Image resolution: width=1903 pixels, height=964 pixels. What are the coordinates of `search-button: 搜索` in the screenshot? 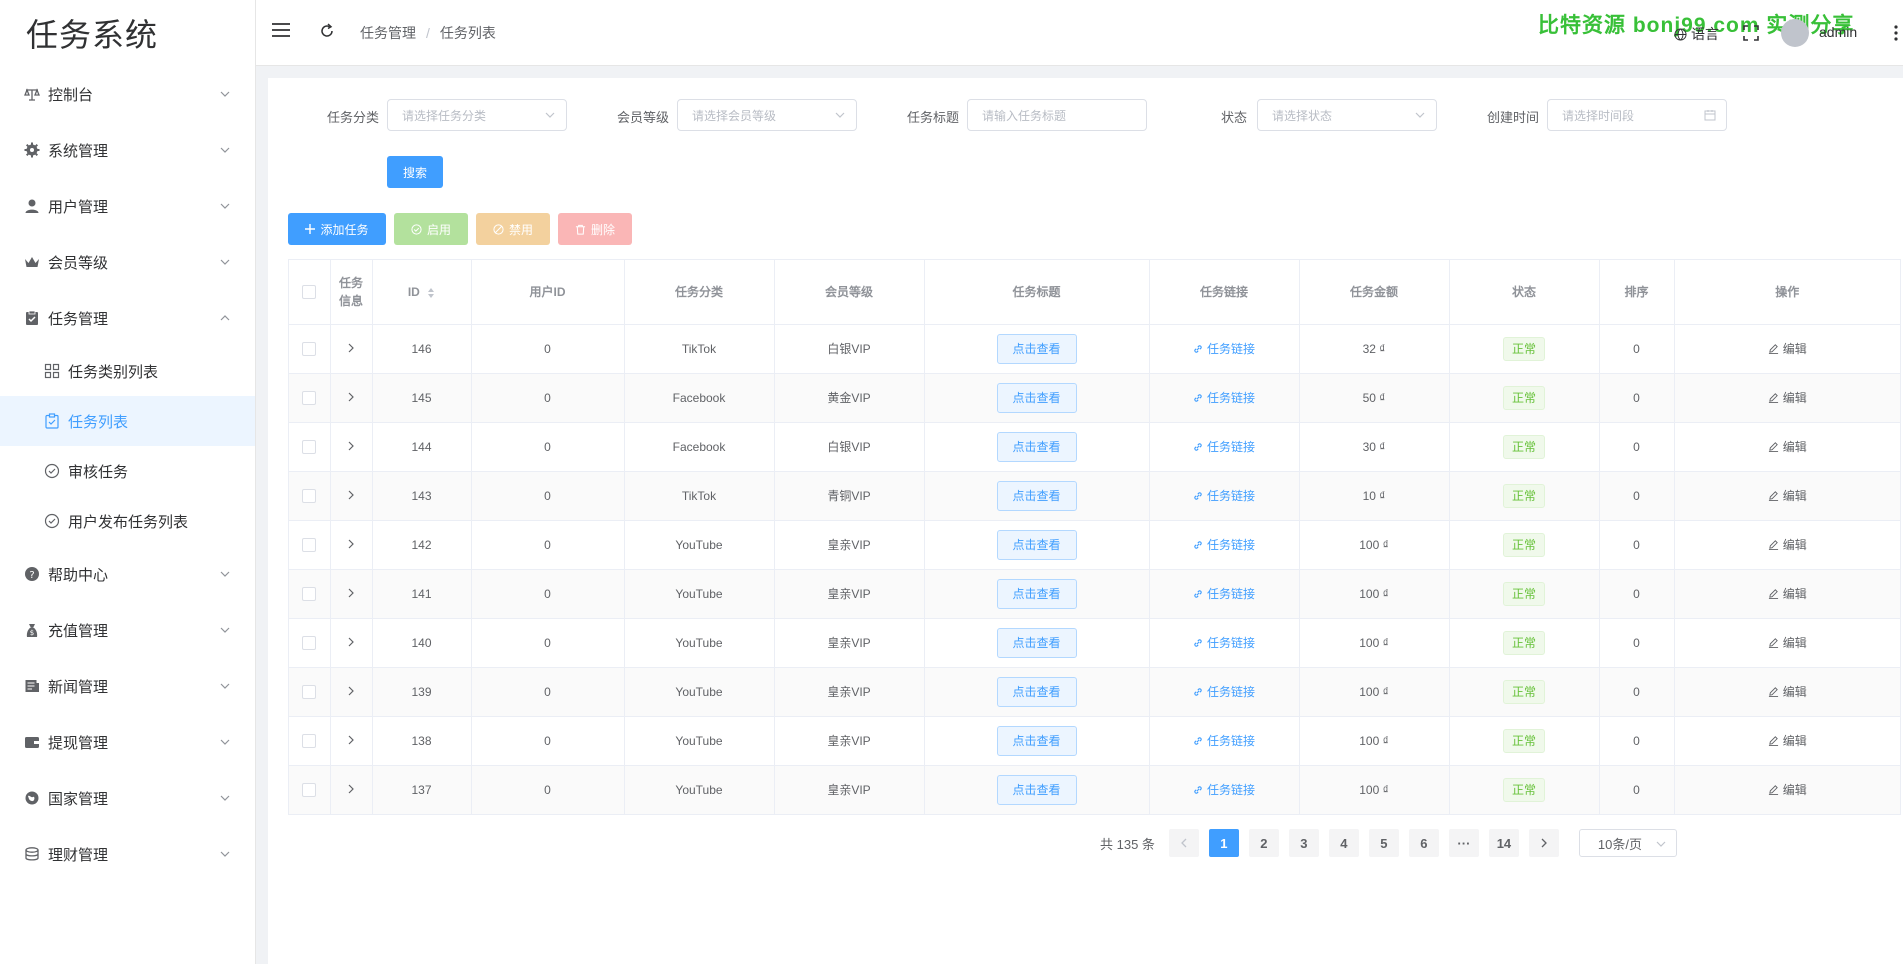 It's located at (415, 172).